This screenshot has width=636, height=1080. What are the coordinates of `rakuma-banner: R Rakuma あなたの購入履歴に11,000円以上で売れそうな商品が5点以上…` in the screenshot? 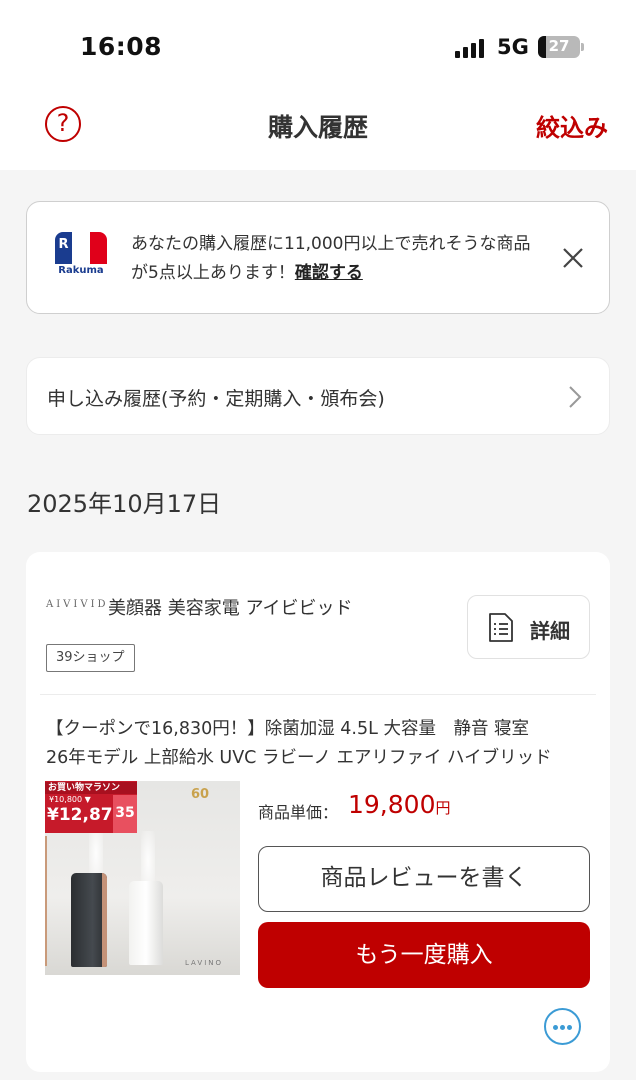 It's located at (318, 257).